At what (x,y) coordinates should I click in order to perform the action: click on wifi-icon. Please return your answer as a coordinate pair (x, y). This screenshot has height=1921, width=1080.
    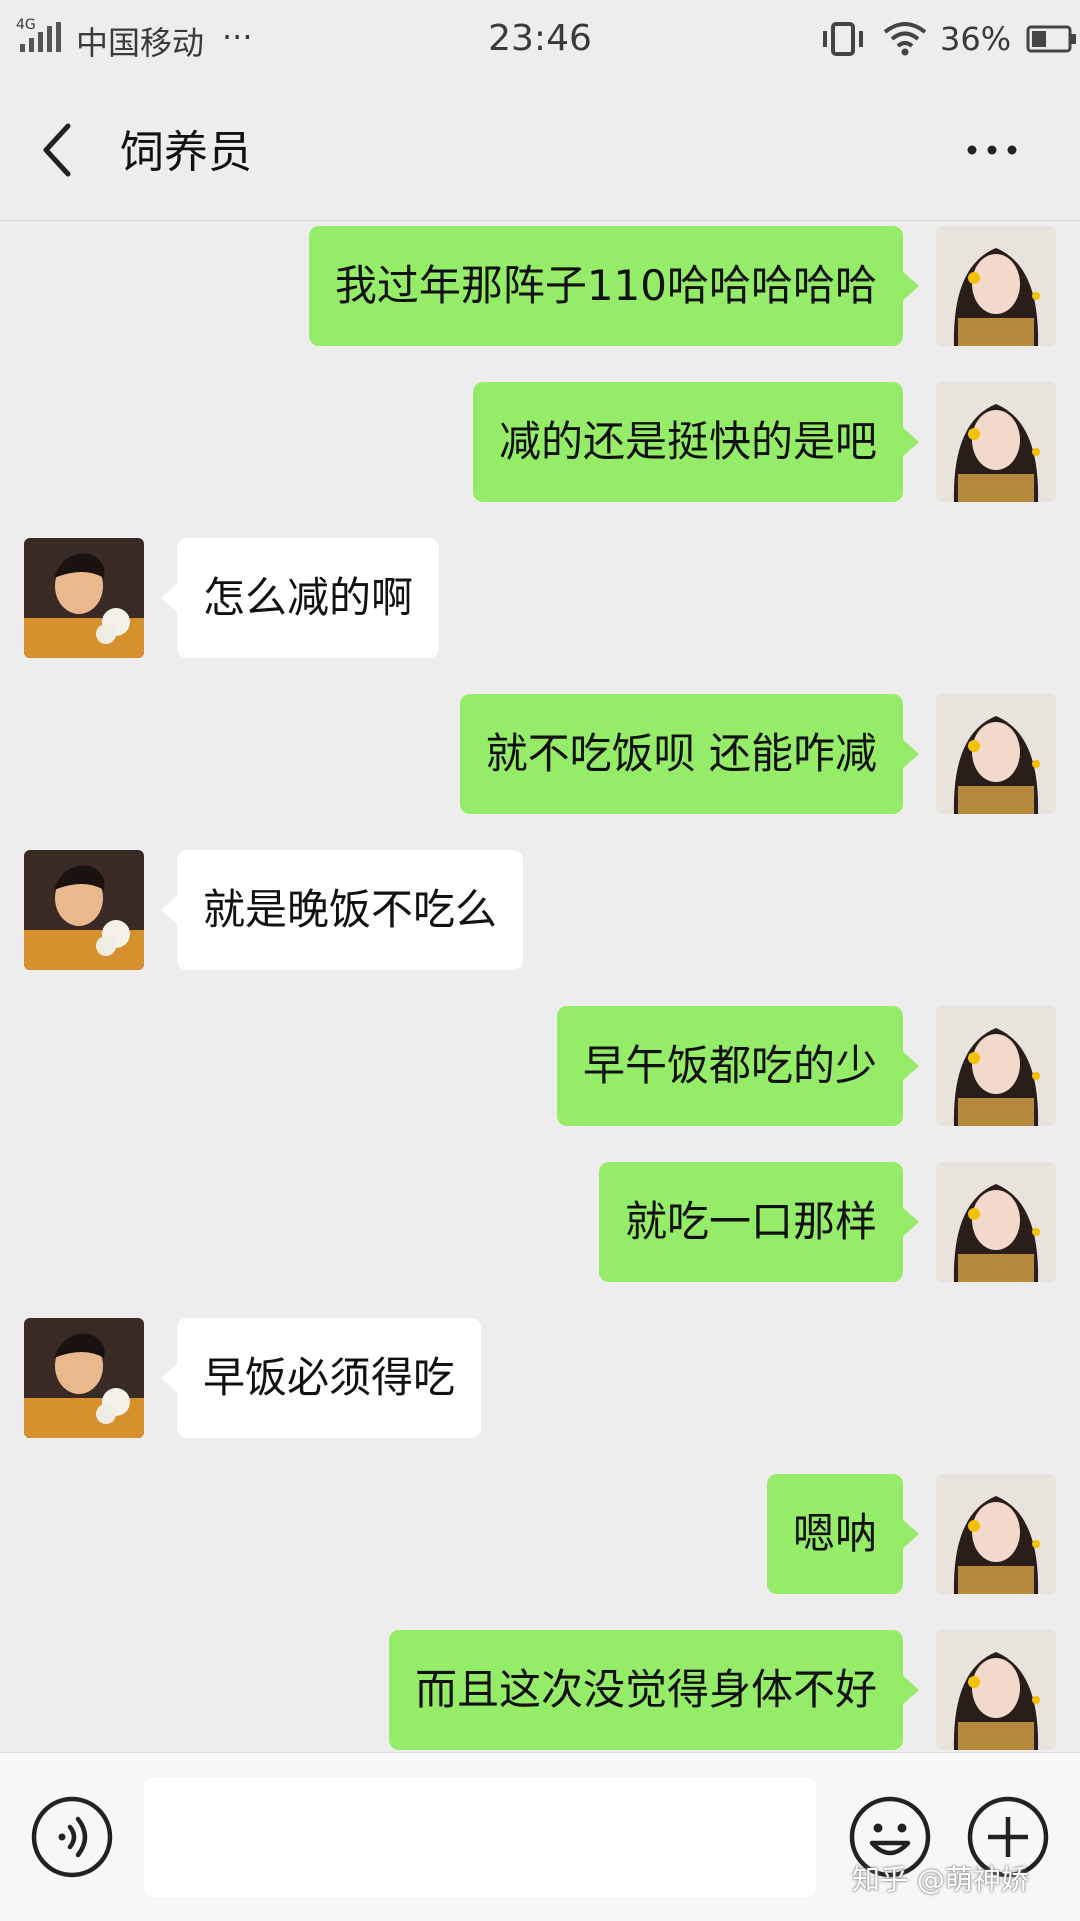
    Looking at the image, I should click on (905, 39).